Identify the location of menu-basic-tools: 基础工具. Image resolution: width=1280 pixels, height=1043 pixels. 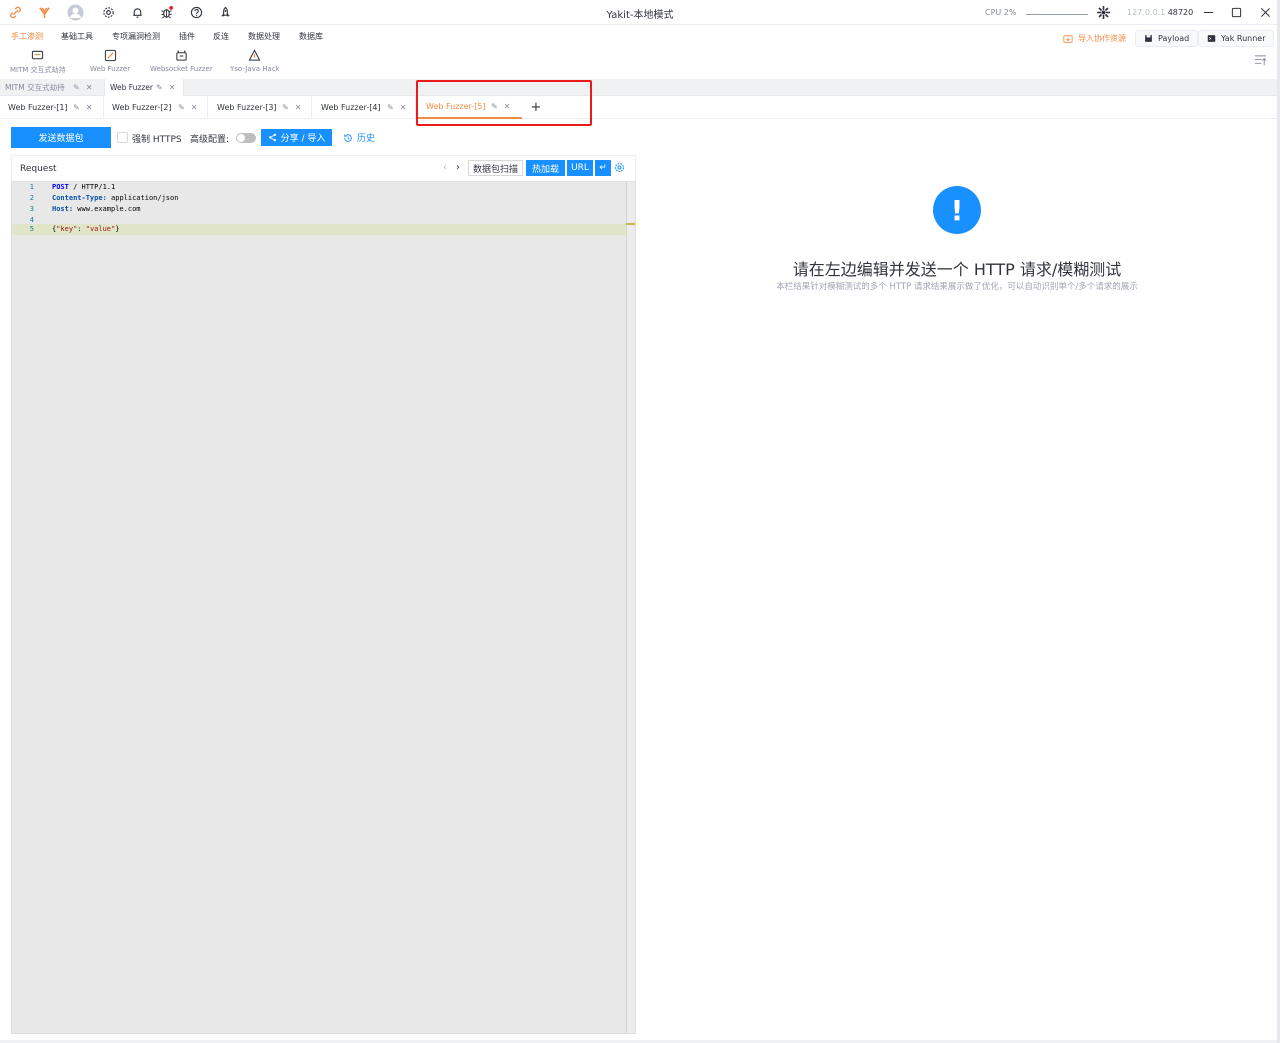
(77, 36).